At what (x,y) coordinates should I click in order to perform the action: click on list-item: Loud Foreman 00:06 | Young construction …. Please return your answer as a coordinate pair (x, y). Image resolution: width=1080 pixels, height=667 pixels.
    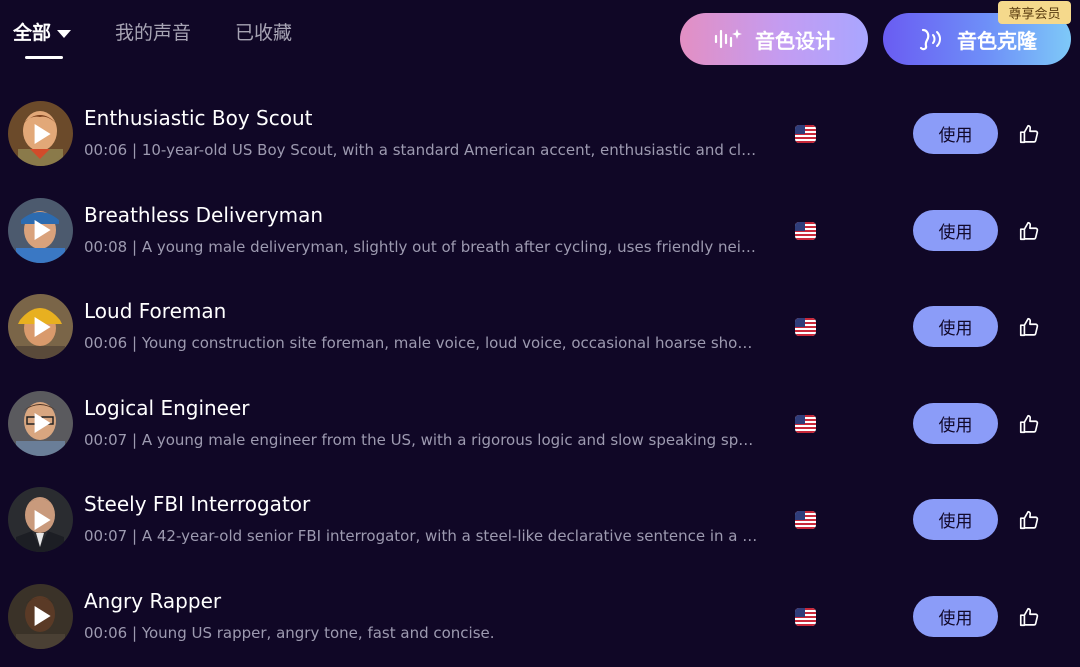
    Looking at the image, I should click on (540, 326).